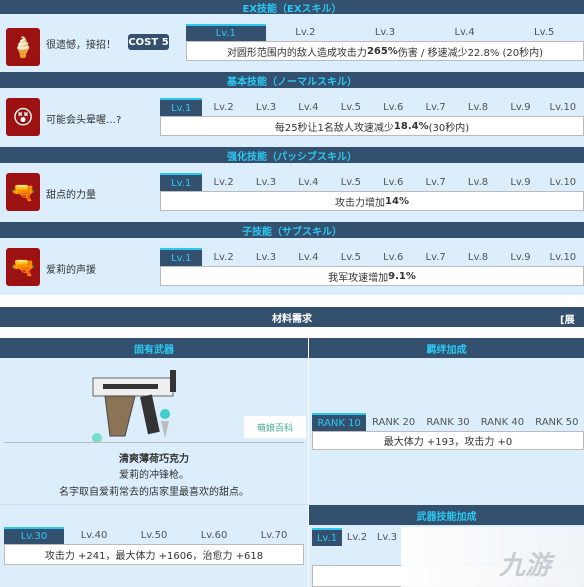 This screenshot has width=584, height=587. I want to click on tab-rank30: RANK 30, so click(448, 422).